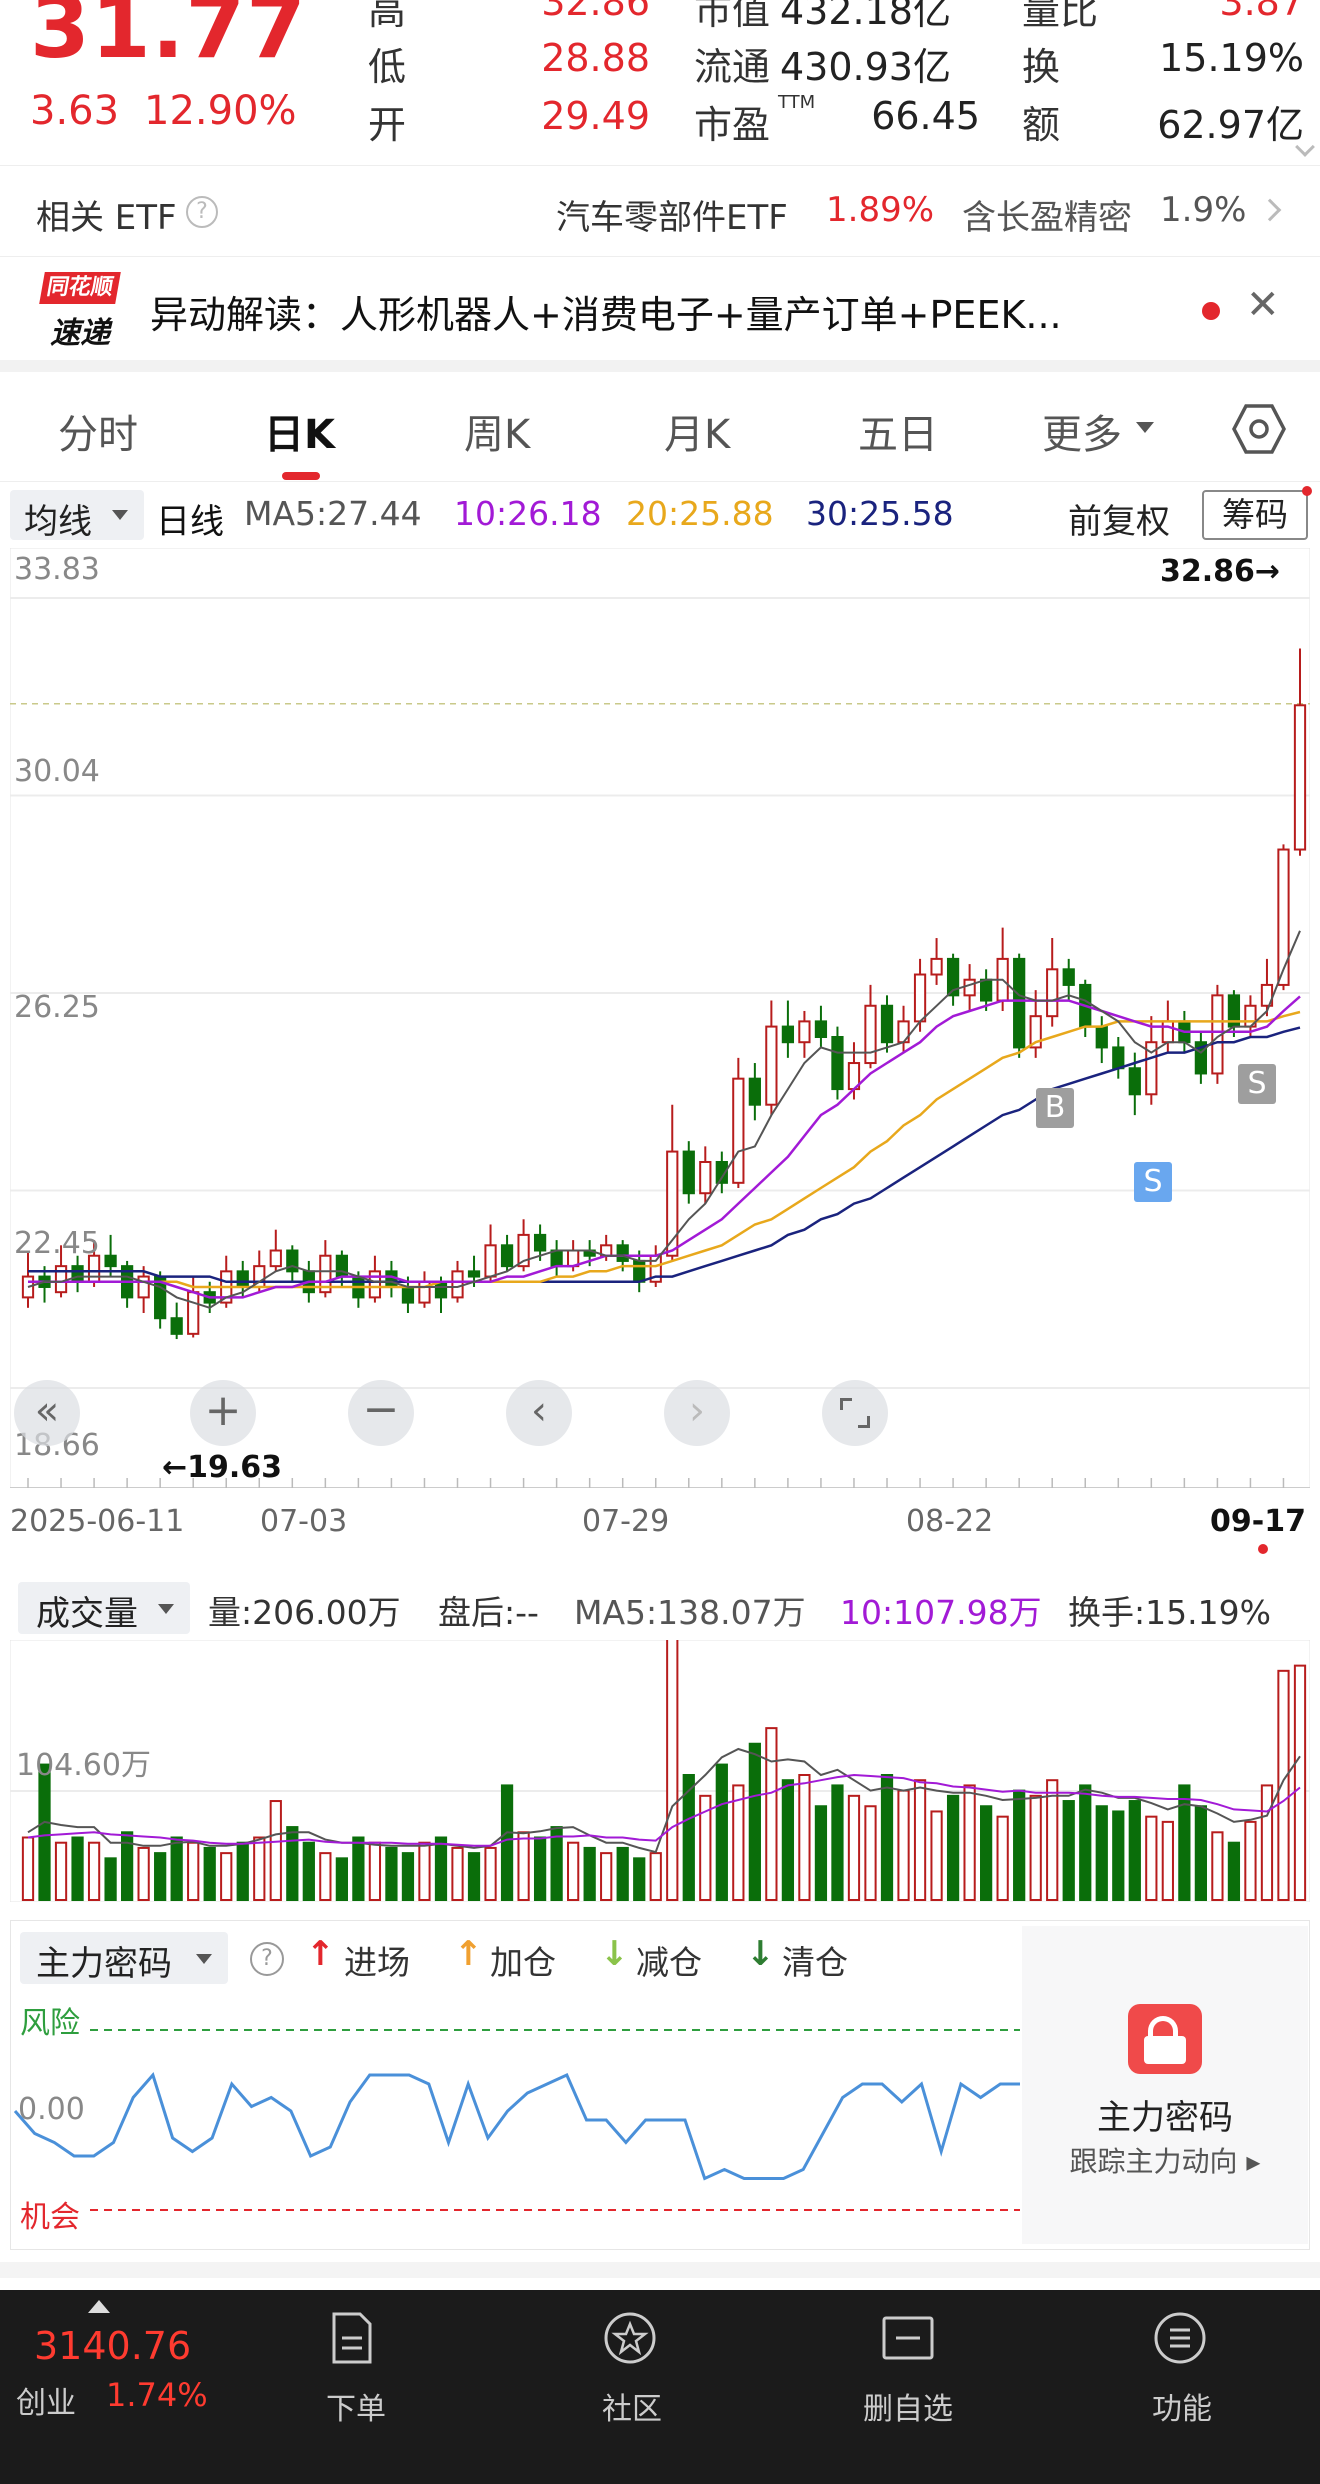 This screenshot has width=1320, height=2484. What do you see at coordinates (99, 2306) in the screenshot?
I see `caret-up-icon` at bounding box center [99, 2306].